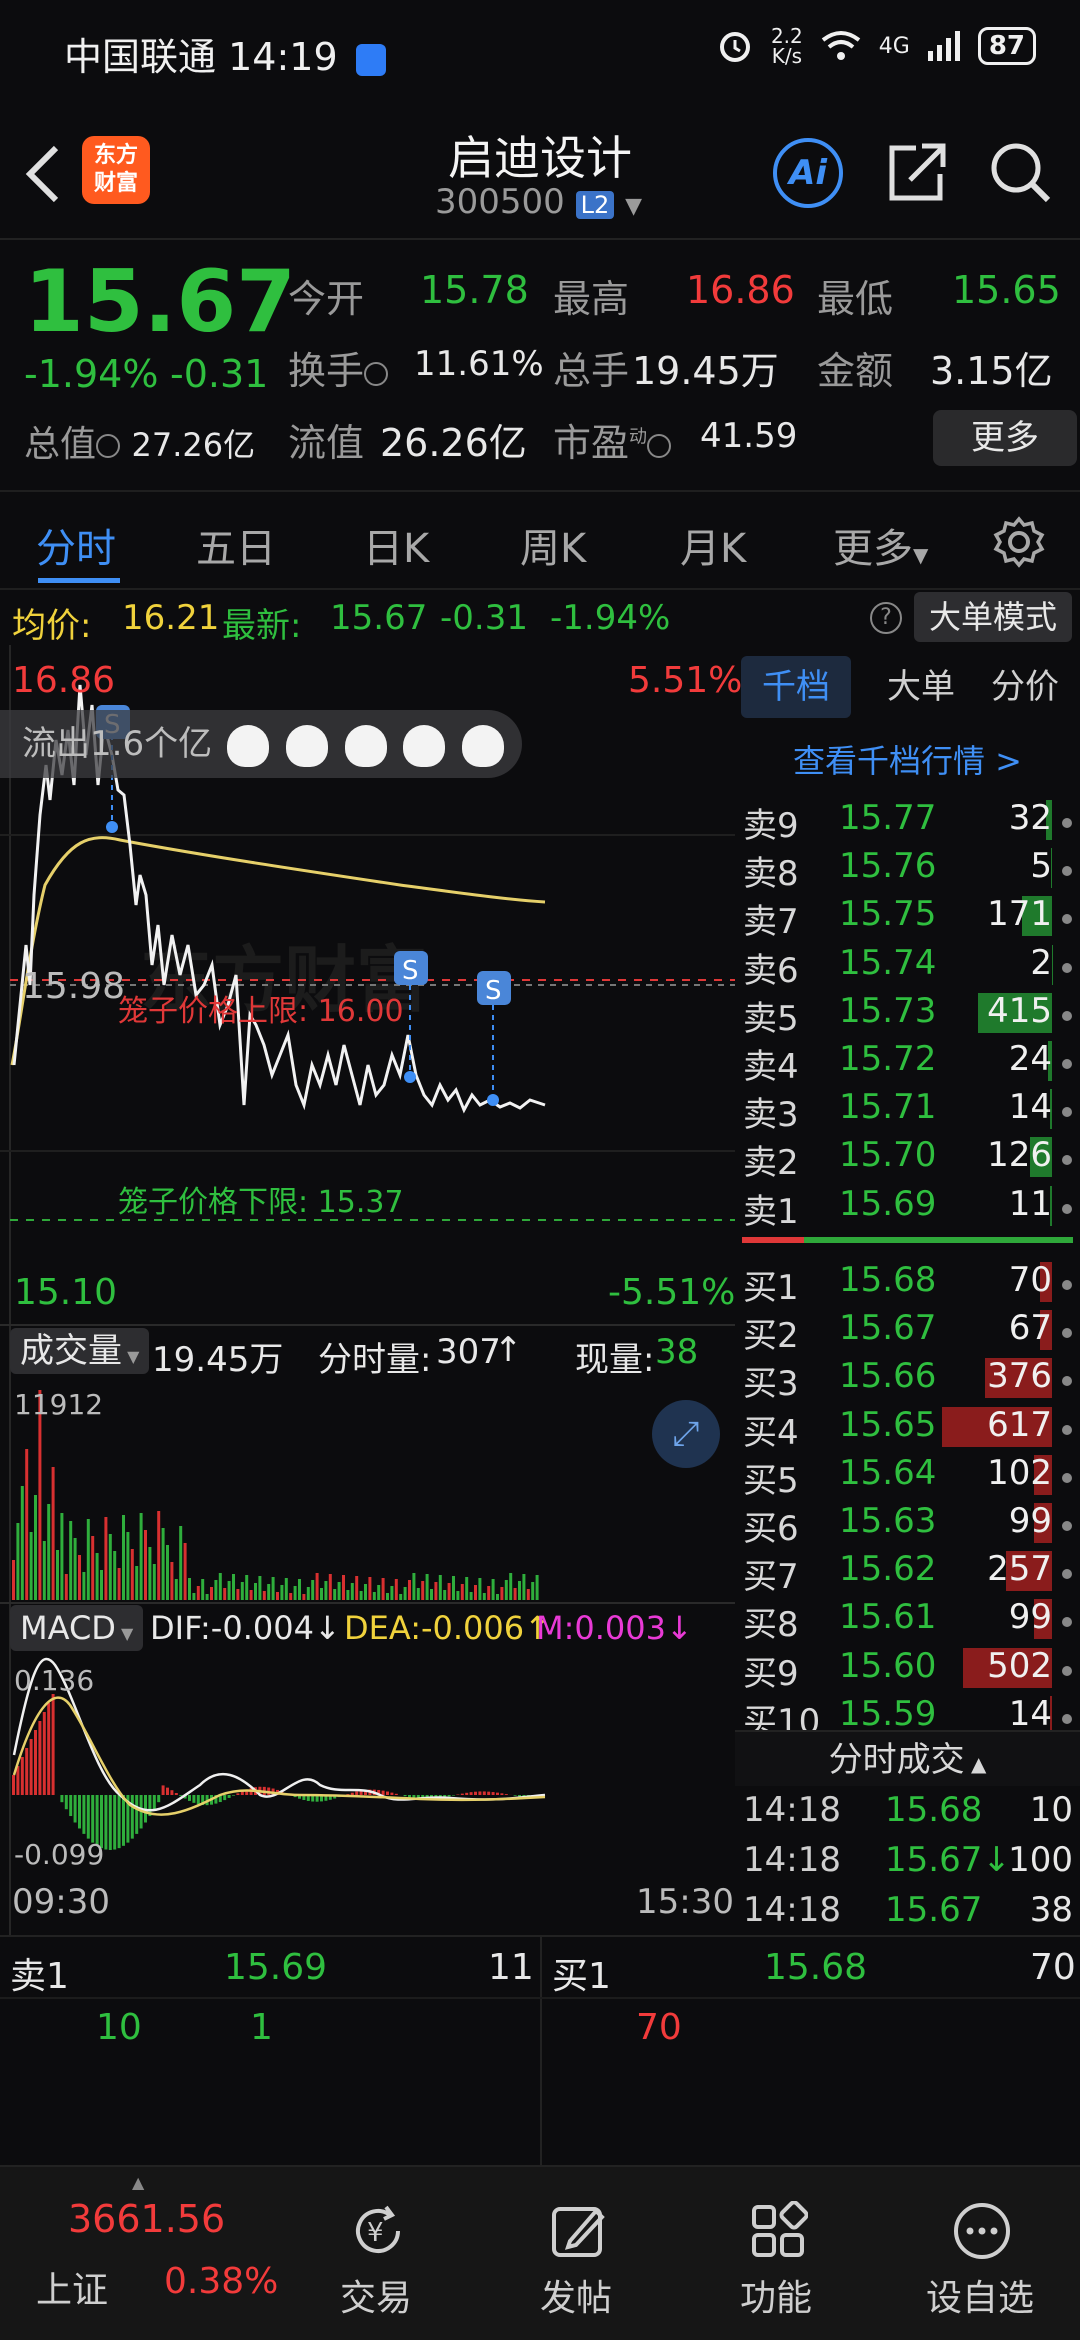 This screenshot has width=1080, height=2340. What do you see at coordinates (540, 2051) in the screenshot?
I see `level1-summary: 卖1 15.69 11 买1 15.68 70 10 1 70` at bounding box center [540, 2051].